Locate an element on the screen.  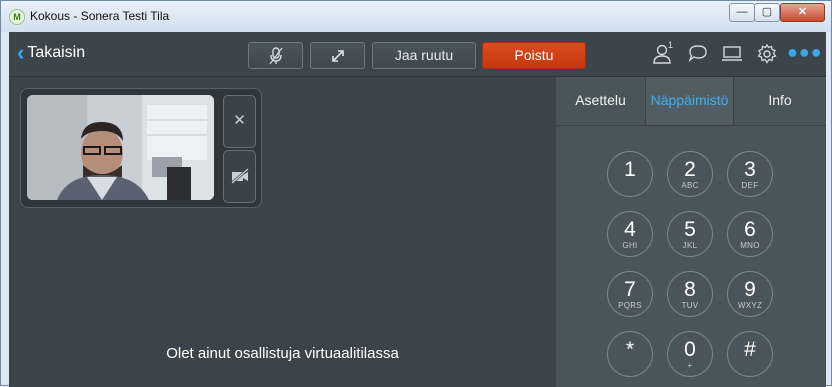
key-digit: # is located at coordinates (750, 349).